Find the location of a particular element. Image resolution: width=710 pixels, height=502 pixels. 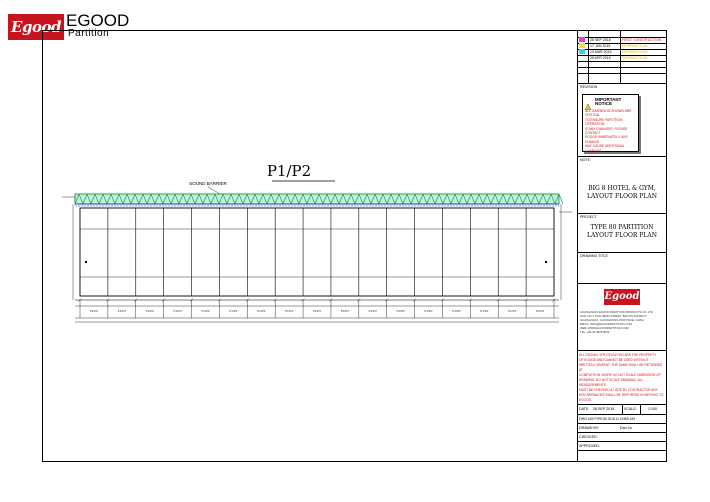

revision-date-4: 28 APR 2019 is located at coordinates (600, 58).